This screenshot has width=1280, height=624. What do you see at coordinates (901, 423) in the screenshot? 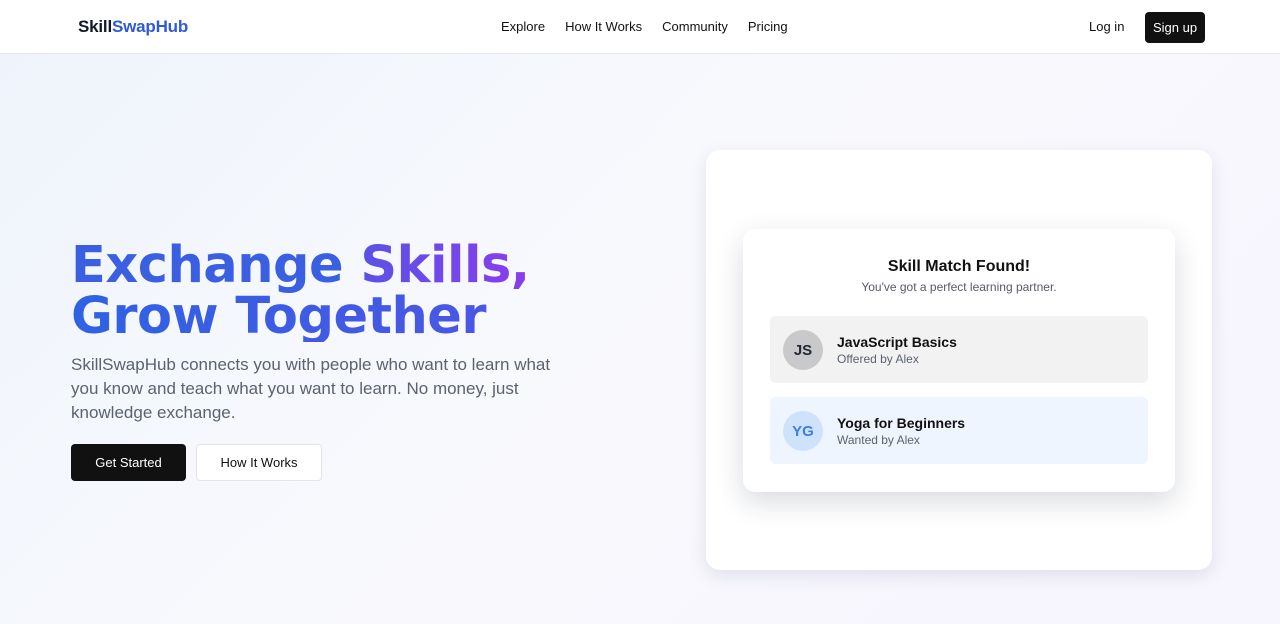
I see `skill-name: Yoga for Beginners` at bounding box center [901, 423].